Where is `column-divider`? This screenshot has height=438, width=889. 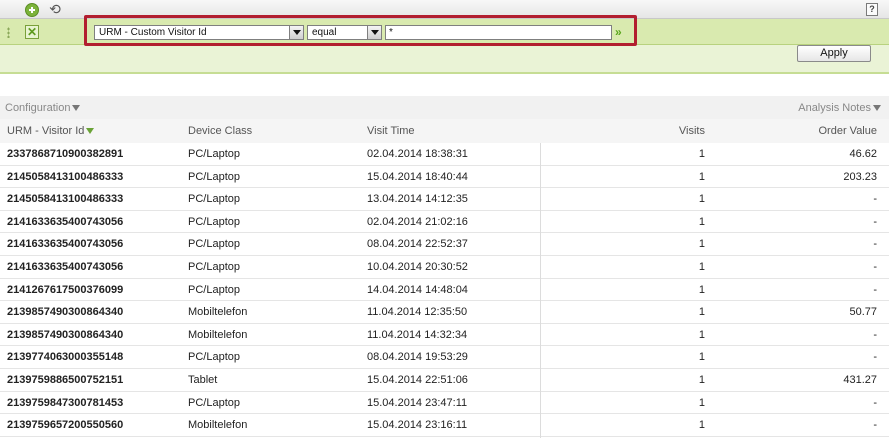
column-divider is located at coordinates (540, 290).